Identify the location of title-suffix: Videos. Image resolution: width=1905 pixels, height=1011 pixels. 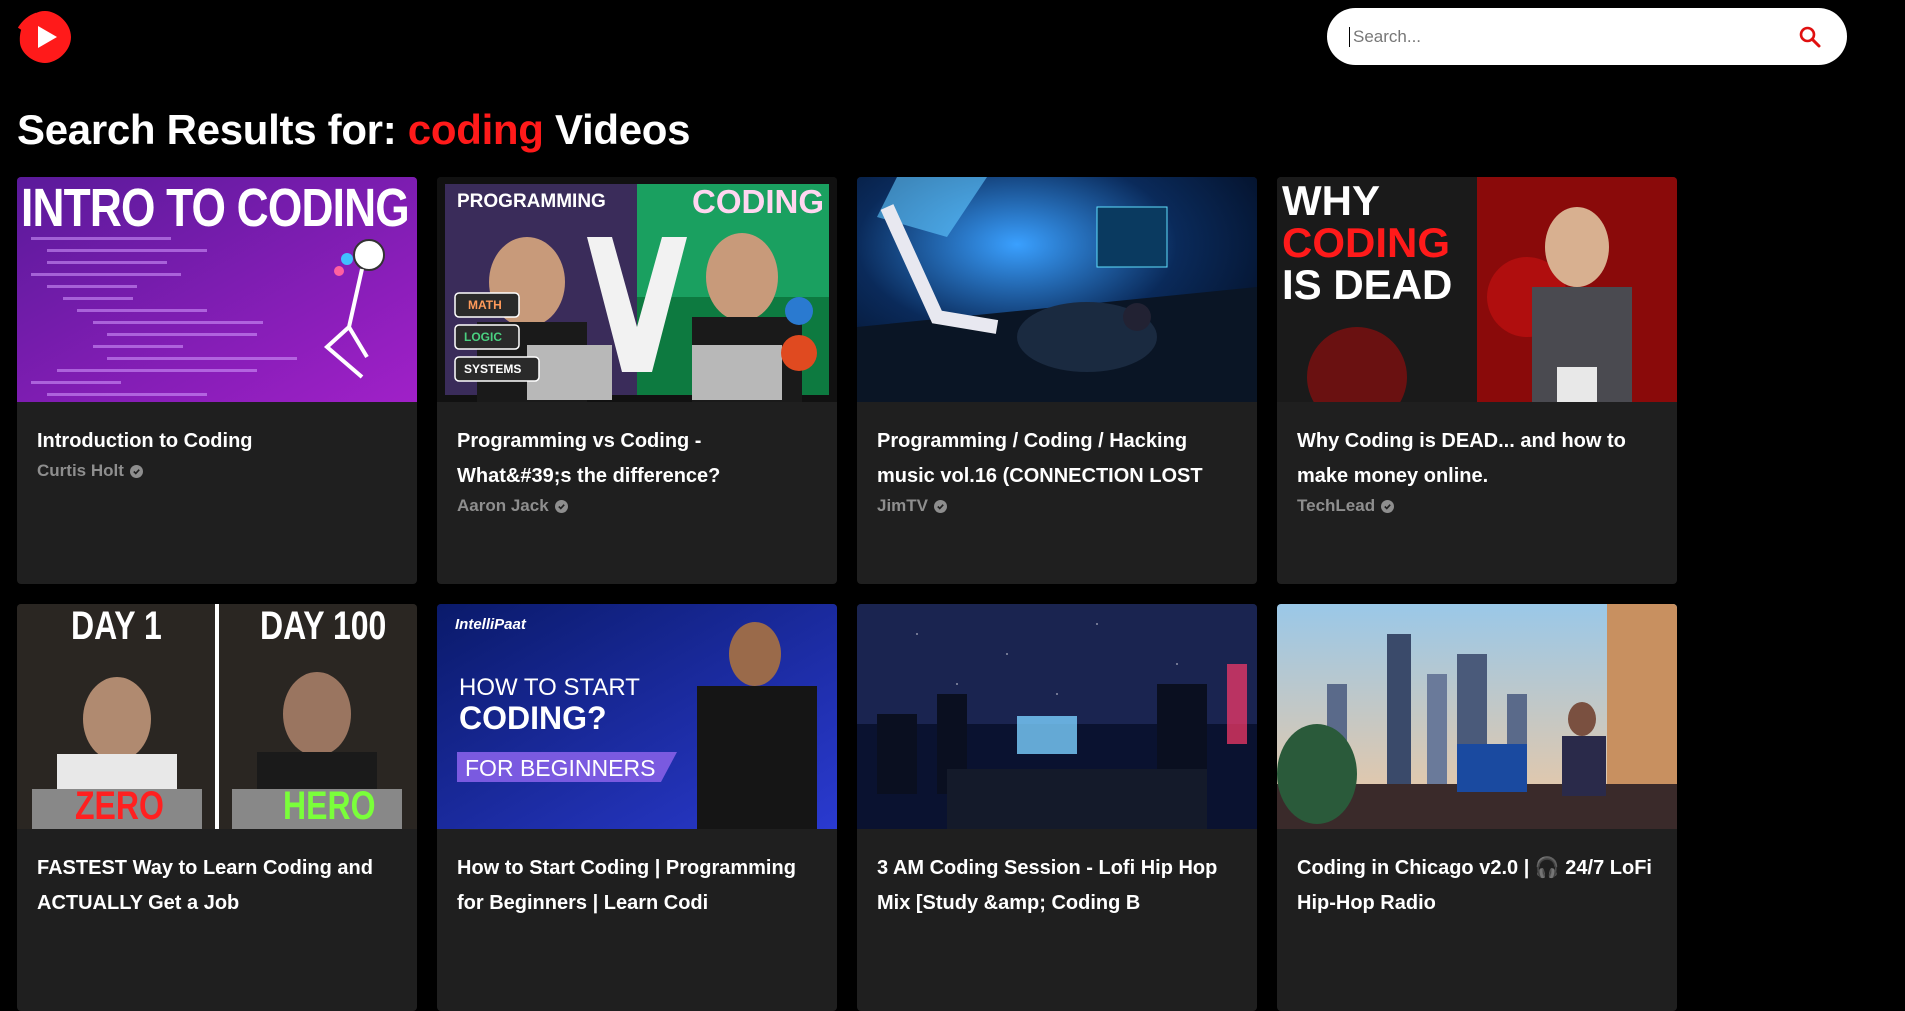
(617, 129).